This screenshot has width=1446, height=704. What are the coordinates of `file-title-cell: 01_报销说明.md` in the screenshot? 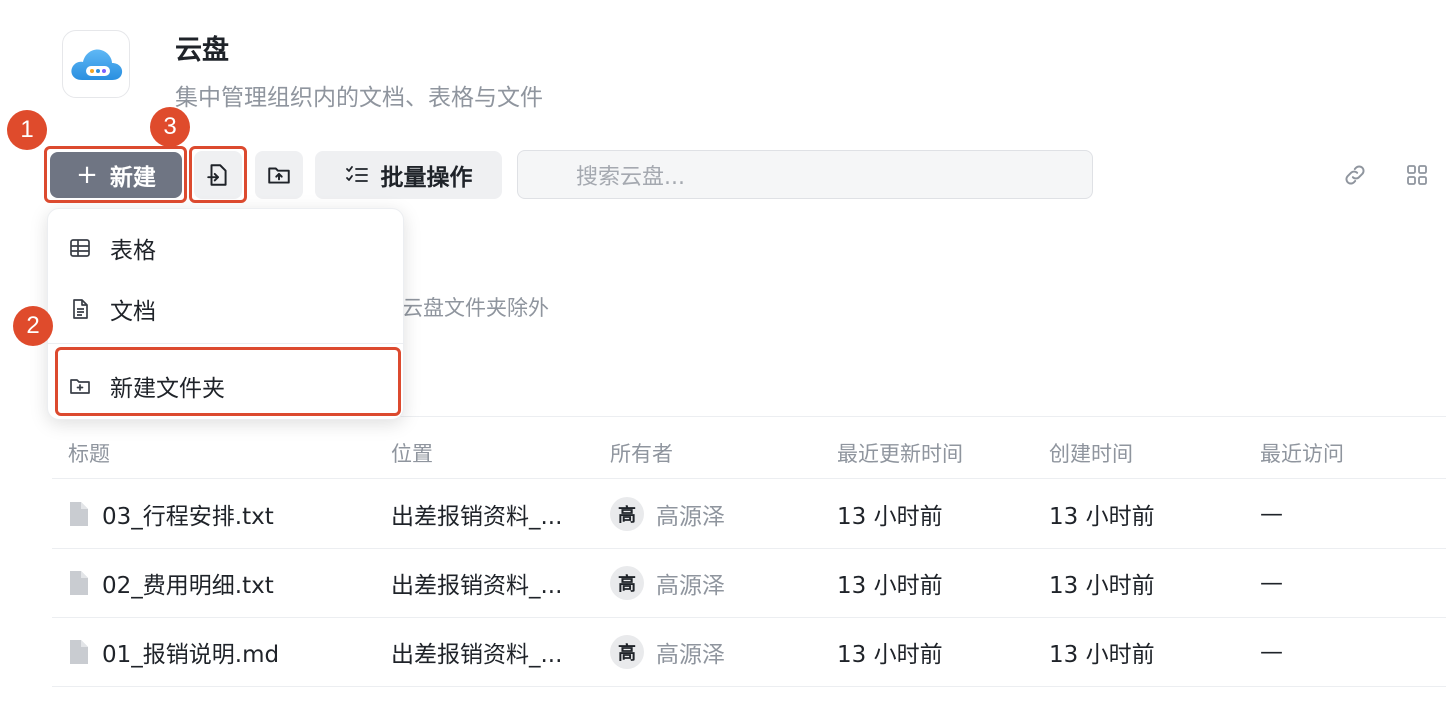 It's located at (173, 652).